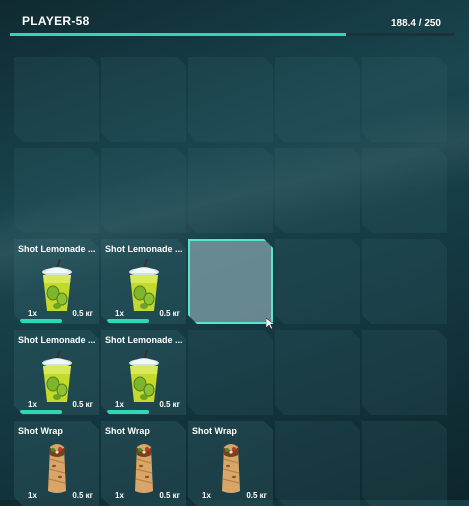 This screenshot has width=469, height=506. I want to click on player-name: PLAYER-58, so click(56, 21).